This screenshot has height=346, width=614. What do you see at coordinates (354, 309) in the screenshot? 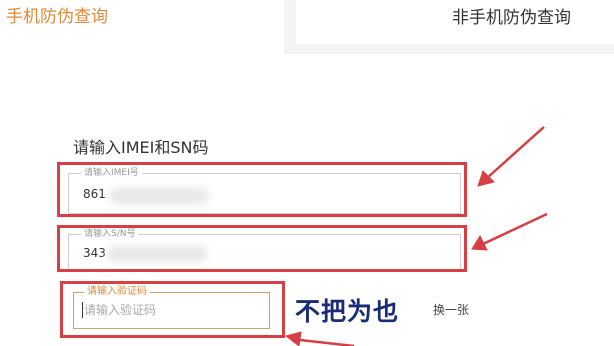
I see `captcha-image: 不把为也` at bounding box center [354, 309].